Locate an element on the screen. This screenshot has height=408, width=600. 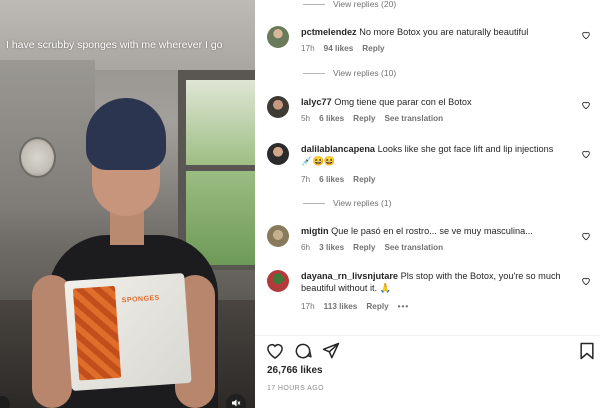
comment-emoji: 💉😆😆 is located at coordinates (318, 161).